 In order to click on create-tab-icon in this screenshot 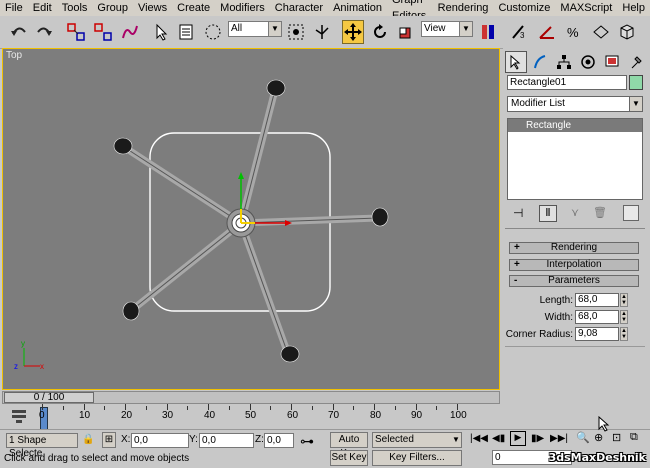, I will do `click(516, 62)`.